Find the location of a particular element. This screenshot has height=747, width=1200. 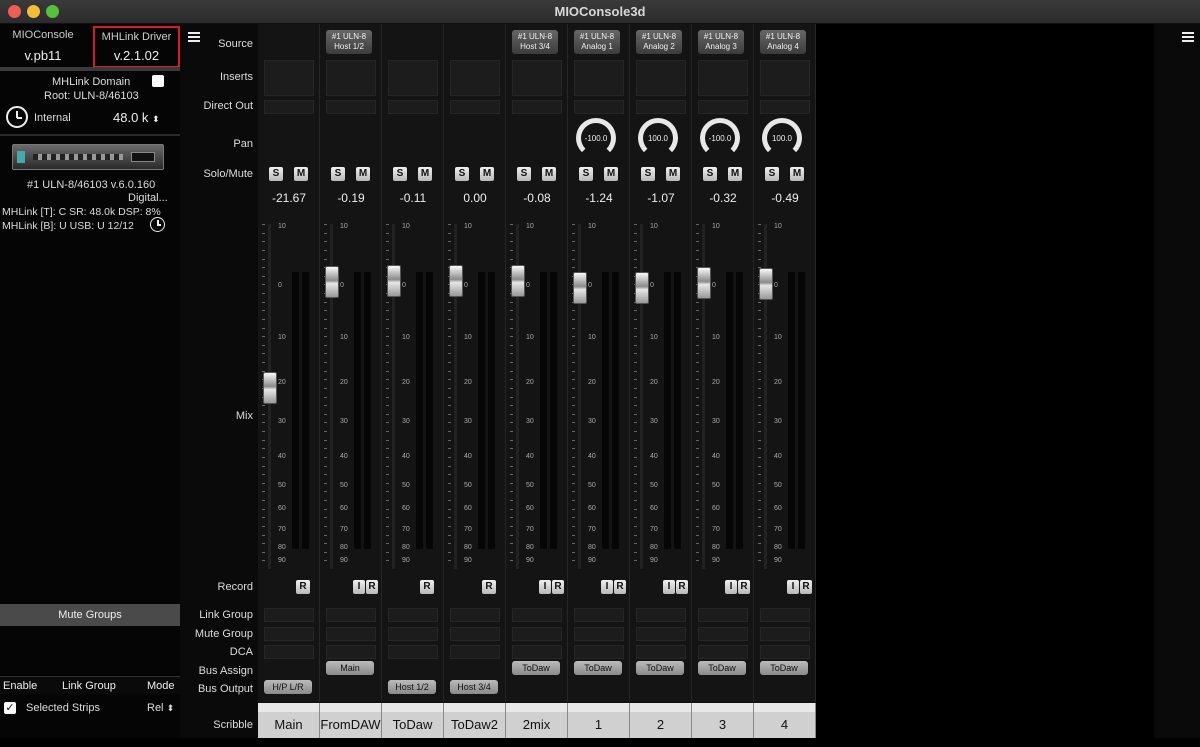

scribble-strip: ToDaw2 is located at coordinates (475, 720).